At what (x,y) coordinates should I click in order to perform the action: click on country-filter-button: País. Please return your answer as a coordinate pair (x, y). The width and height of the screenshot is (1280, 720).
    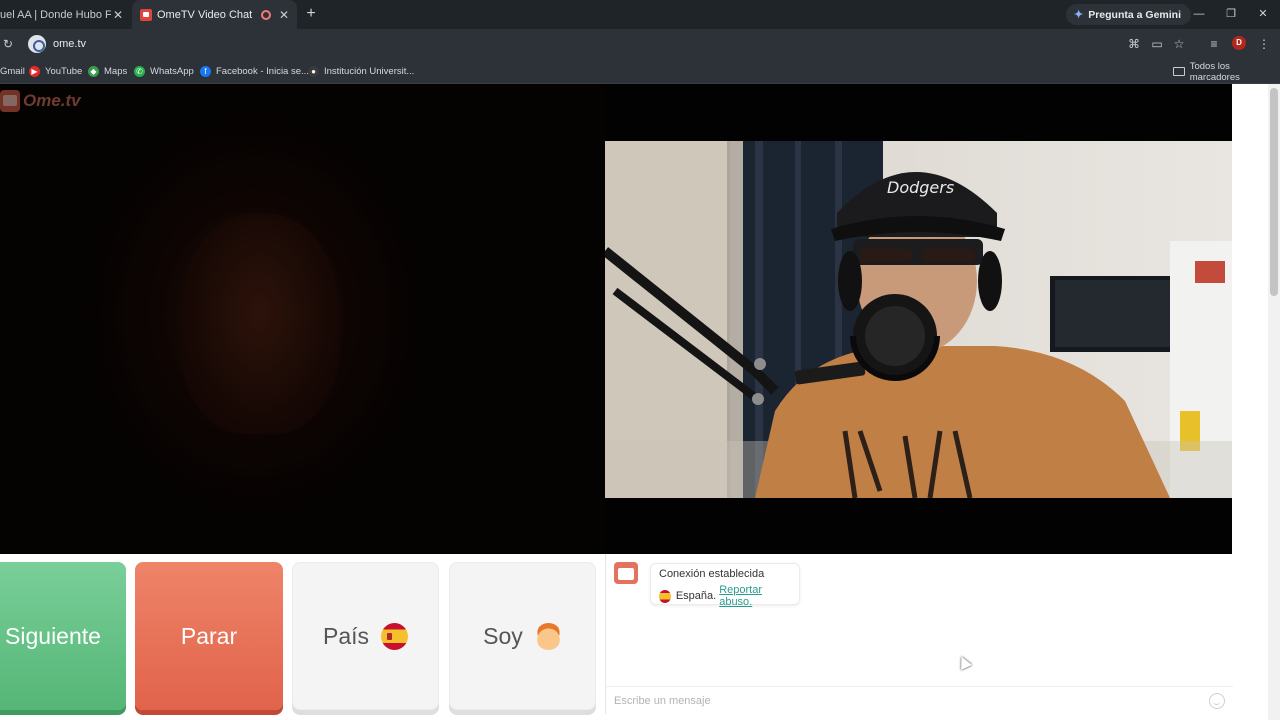
    Looking at the image, I should click on (365, 636).